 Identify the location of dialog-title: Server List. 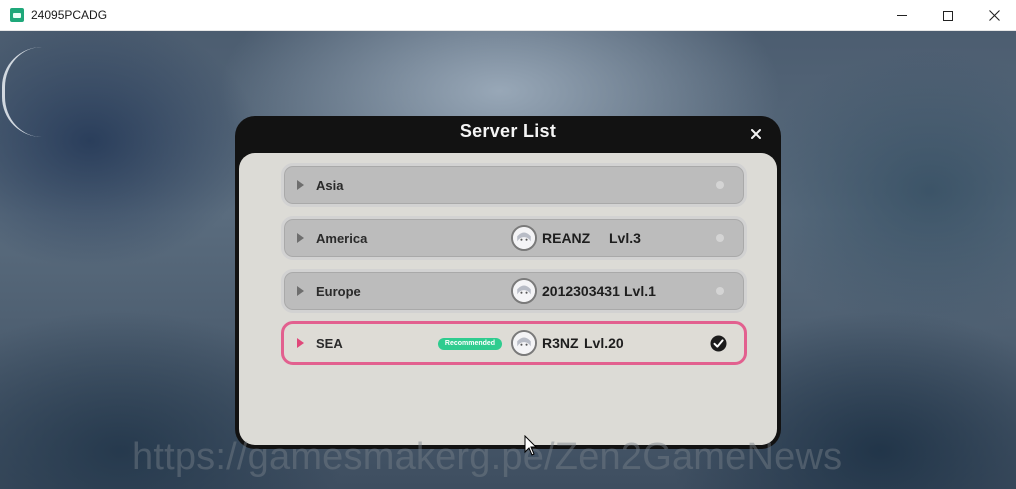
(508, 131).